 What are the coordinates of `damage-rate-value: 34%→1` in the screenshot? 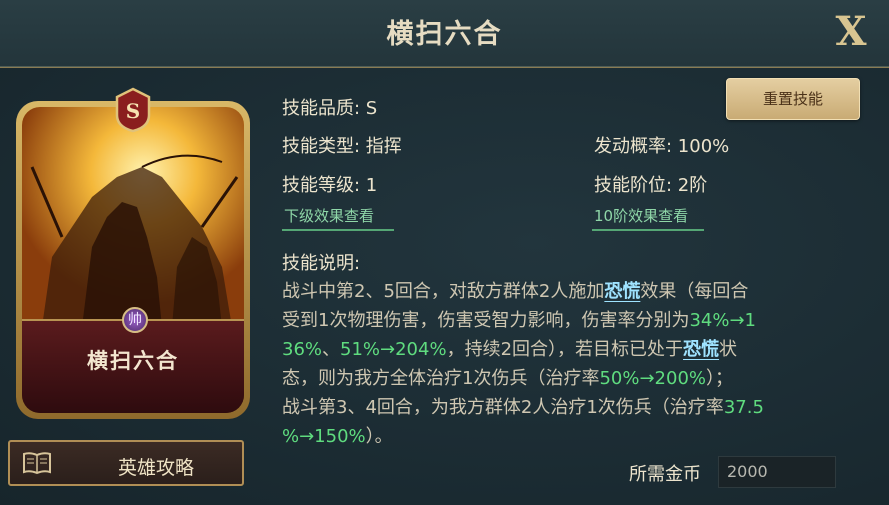 It's located at (722, 320).